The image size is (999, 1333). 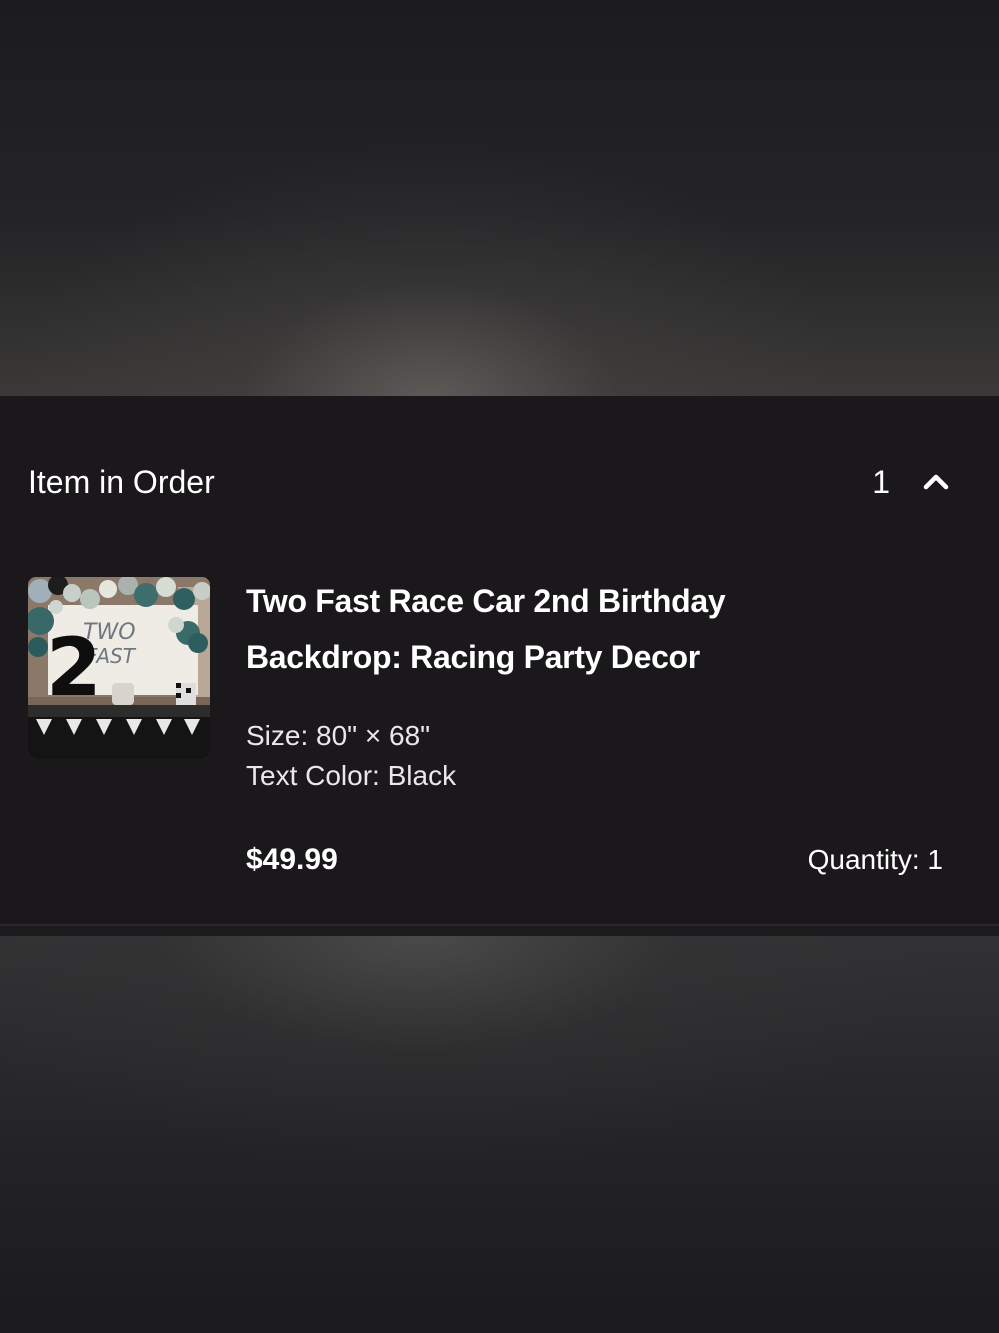 What do you see at coordinates (121, 482) in the screenshot?
I see `section-title: Item in Order` at bounding box center [121, 482].